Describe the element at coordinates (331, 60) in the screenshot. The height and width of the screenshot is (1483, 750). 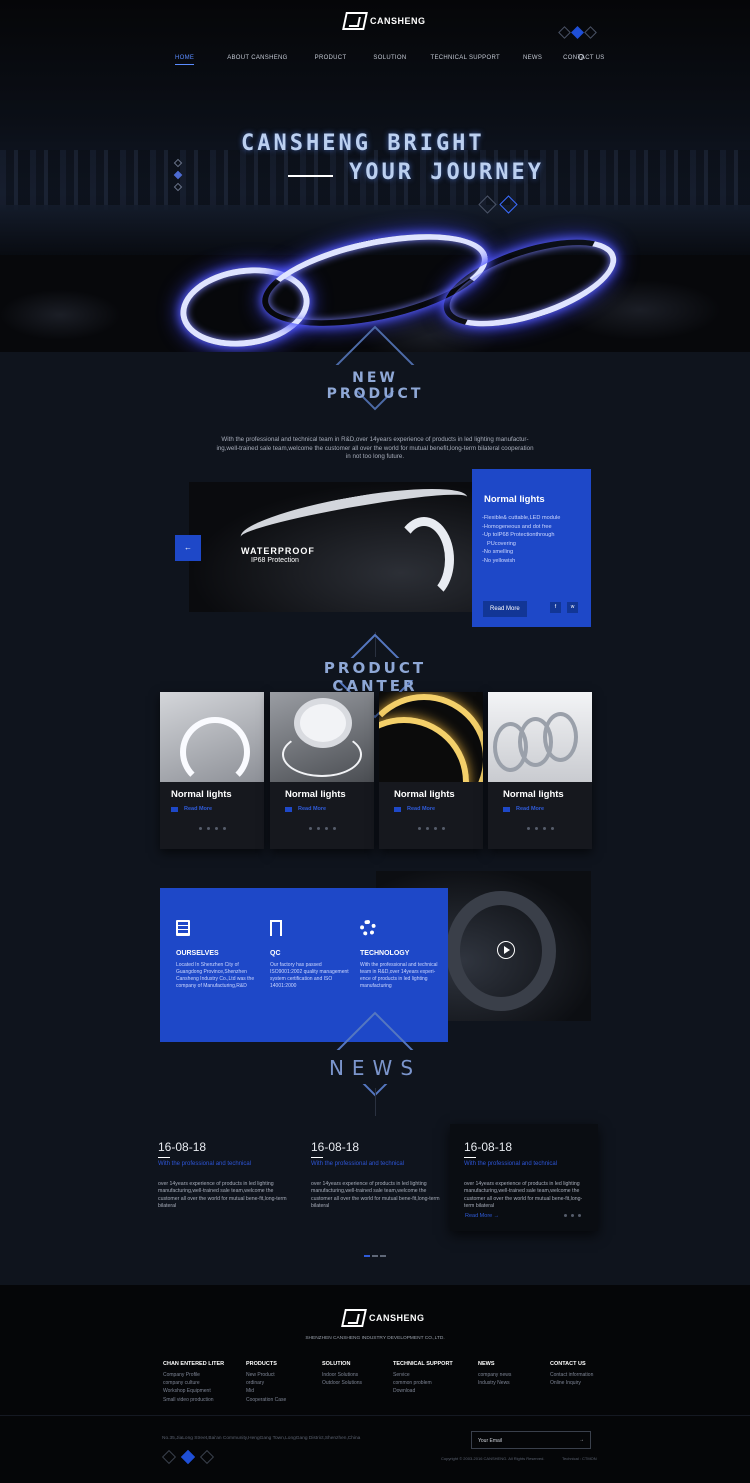
I see `nav-product: PRODUCT` at that location.